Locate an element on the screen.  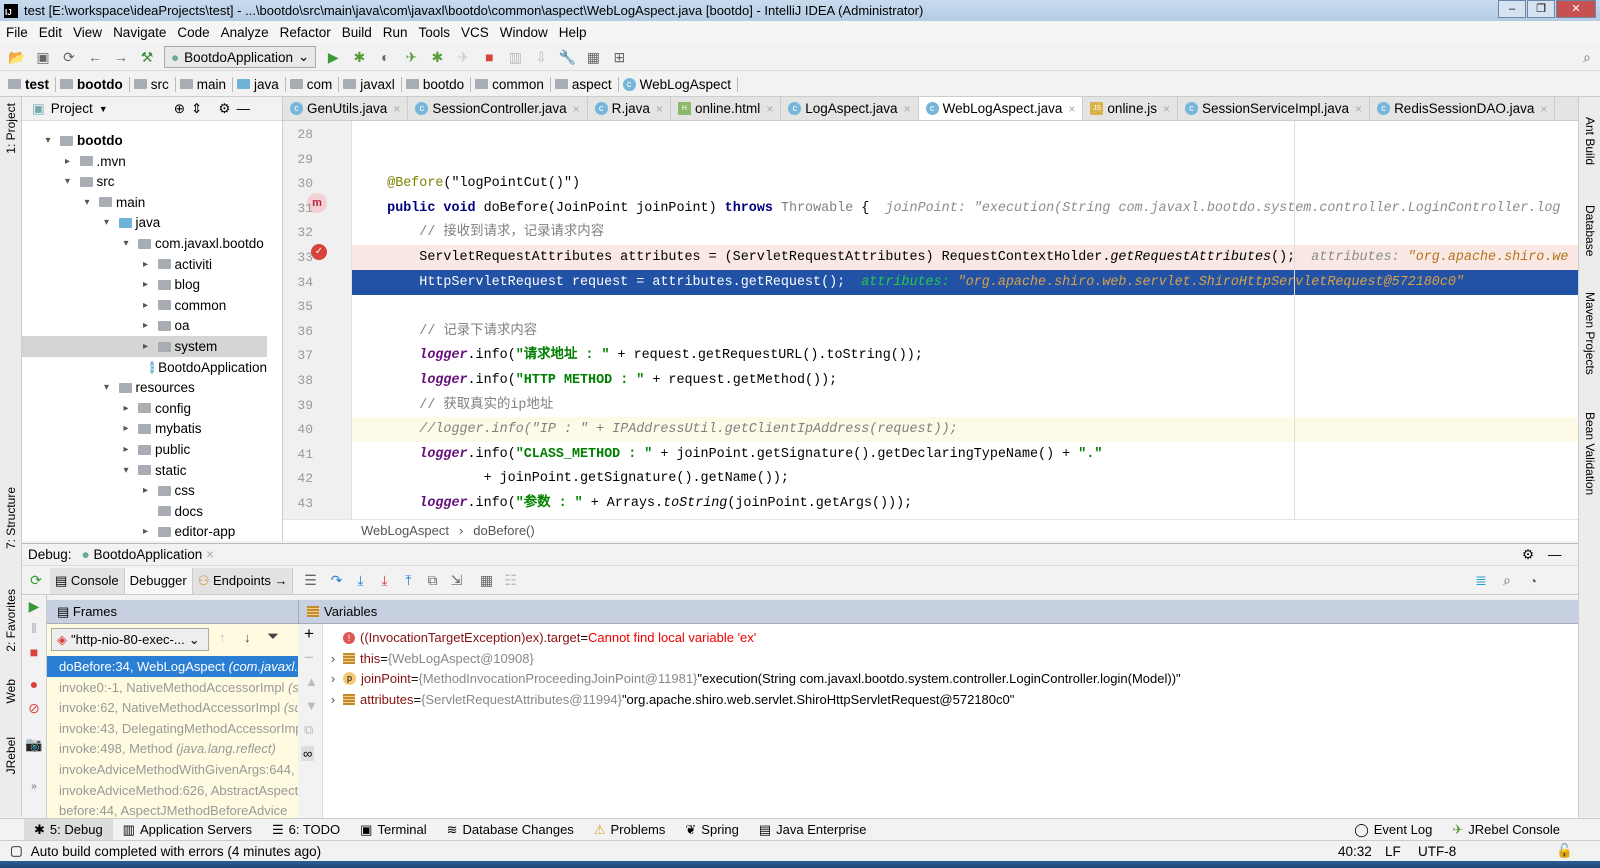
code-line: // 获取真实的ip地址 is located at coordinates (965, 405).